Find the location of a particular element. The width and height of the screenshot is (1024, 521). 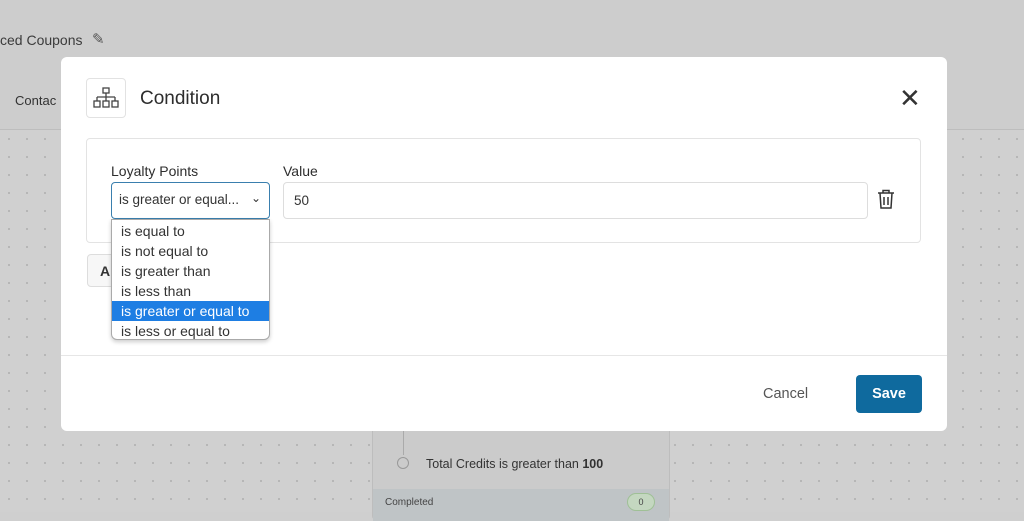

node-condition-text: Total Credits is greater than 100 is located at coordinates (515, 464).